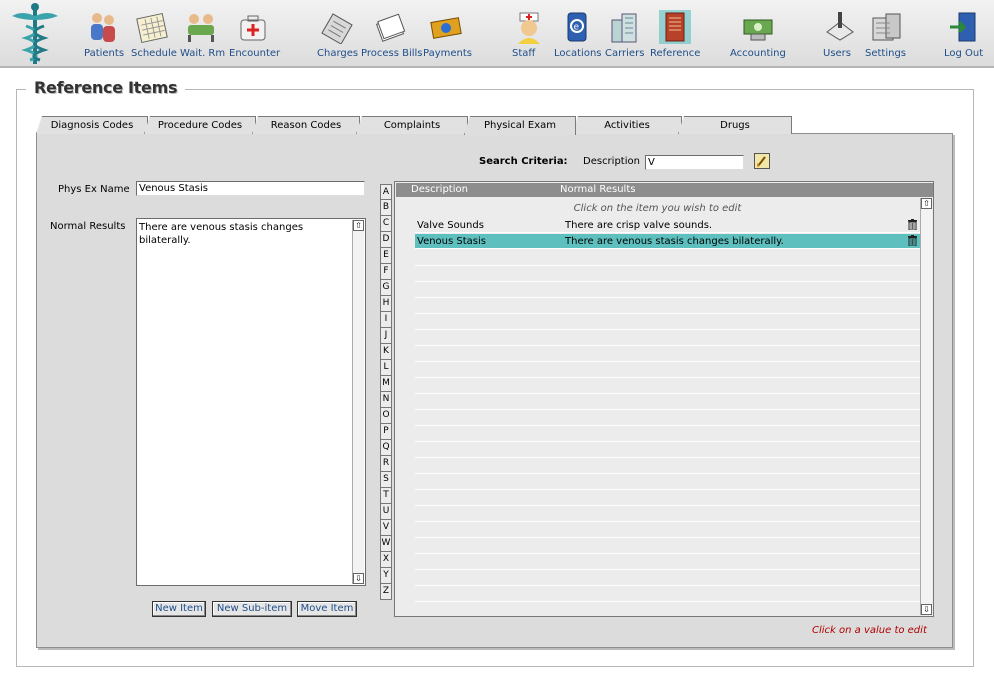 The height and width of the screenshot is (683, 994). Describe the element at coordinates (35, 33) in the screenshot. I see `caduceus-logo-icon` at that location.